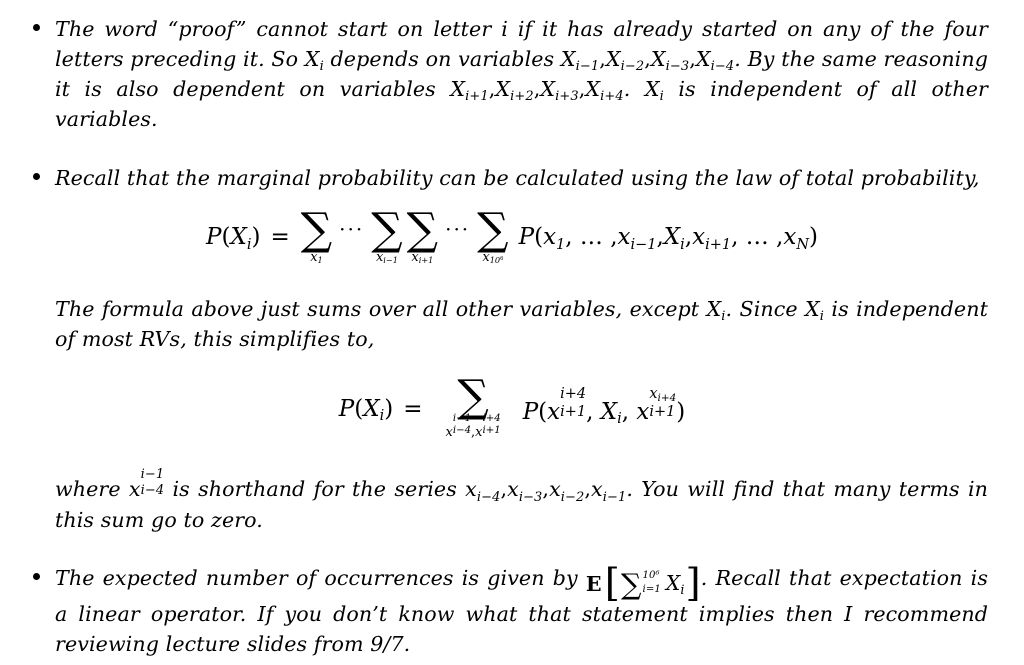  I want to click on eq2-sum-limit: x i−1 i−4 ,x i+4 i+1, so click(473, 426).